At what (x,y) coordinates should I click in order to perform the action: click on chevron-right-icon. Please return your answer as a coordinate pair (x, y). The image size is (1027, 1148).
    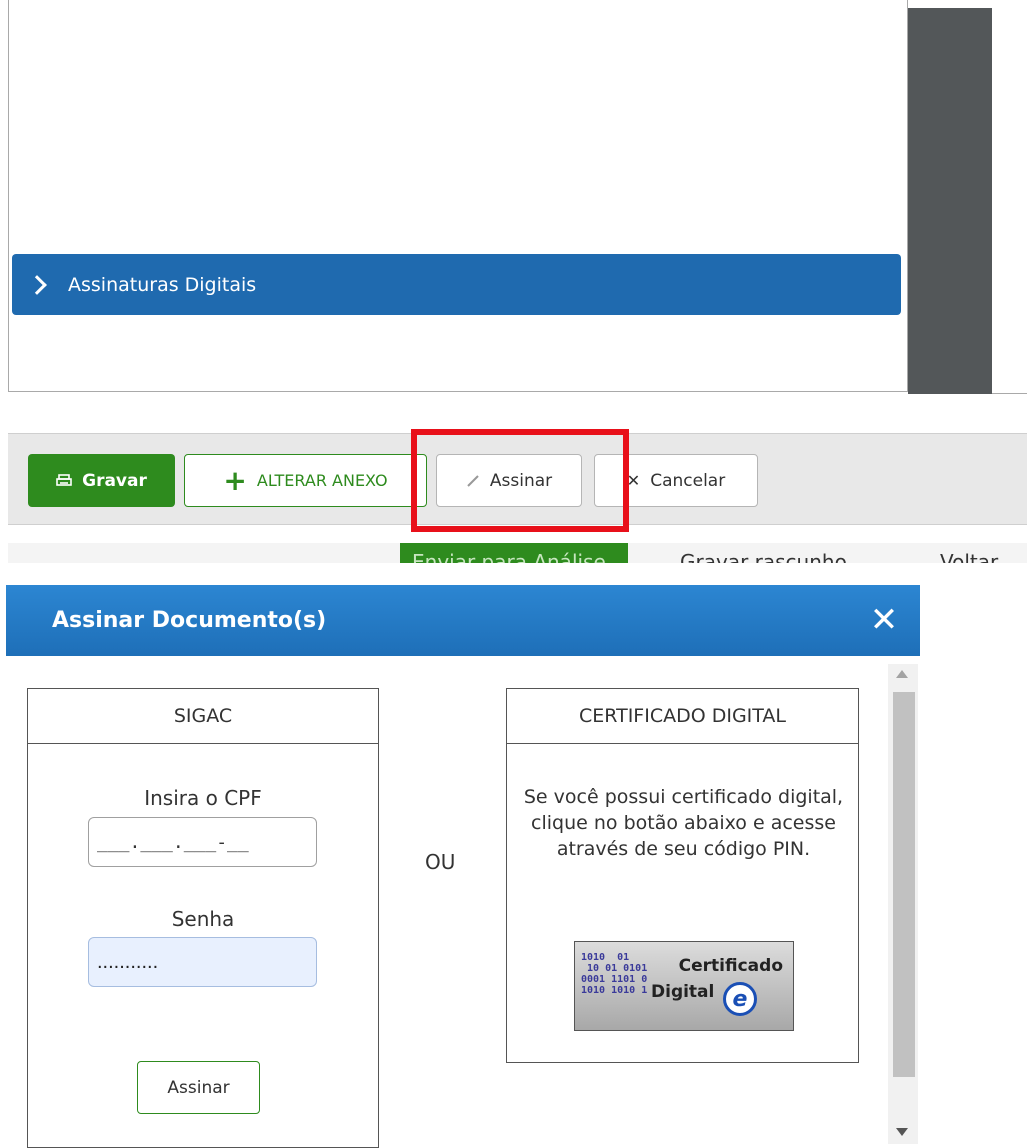
    Looking at the image, I should click on (37, 284).